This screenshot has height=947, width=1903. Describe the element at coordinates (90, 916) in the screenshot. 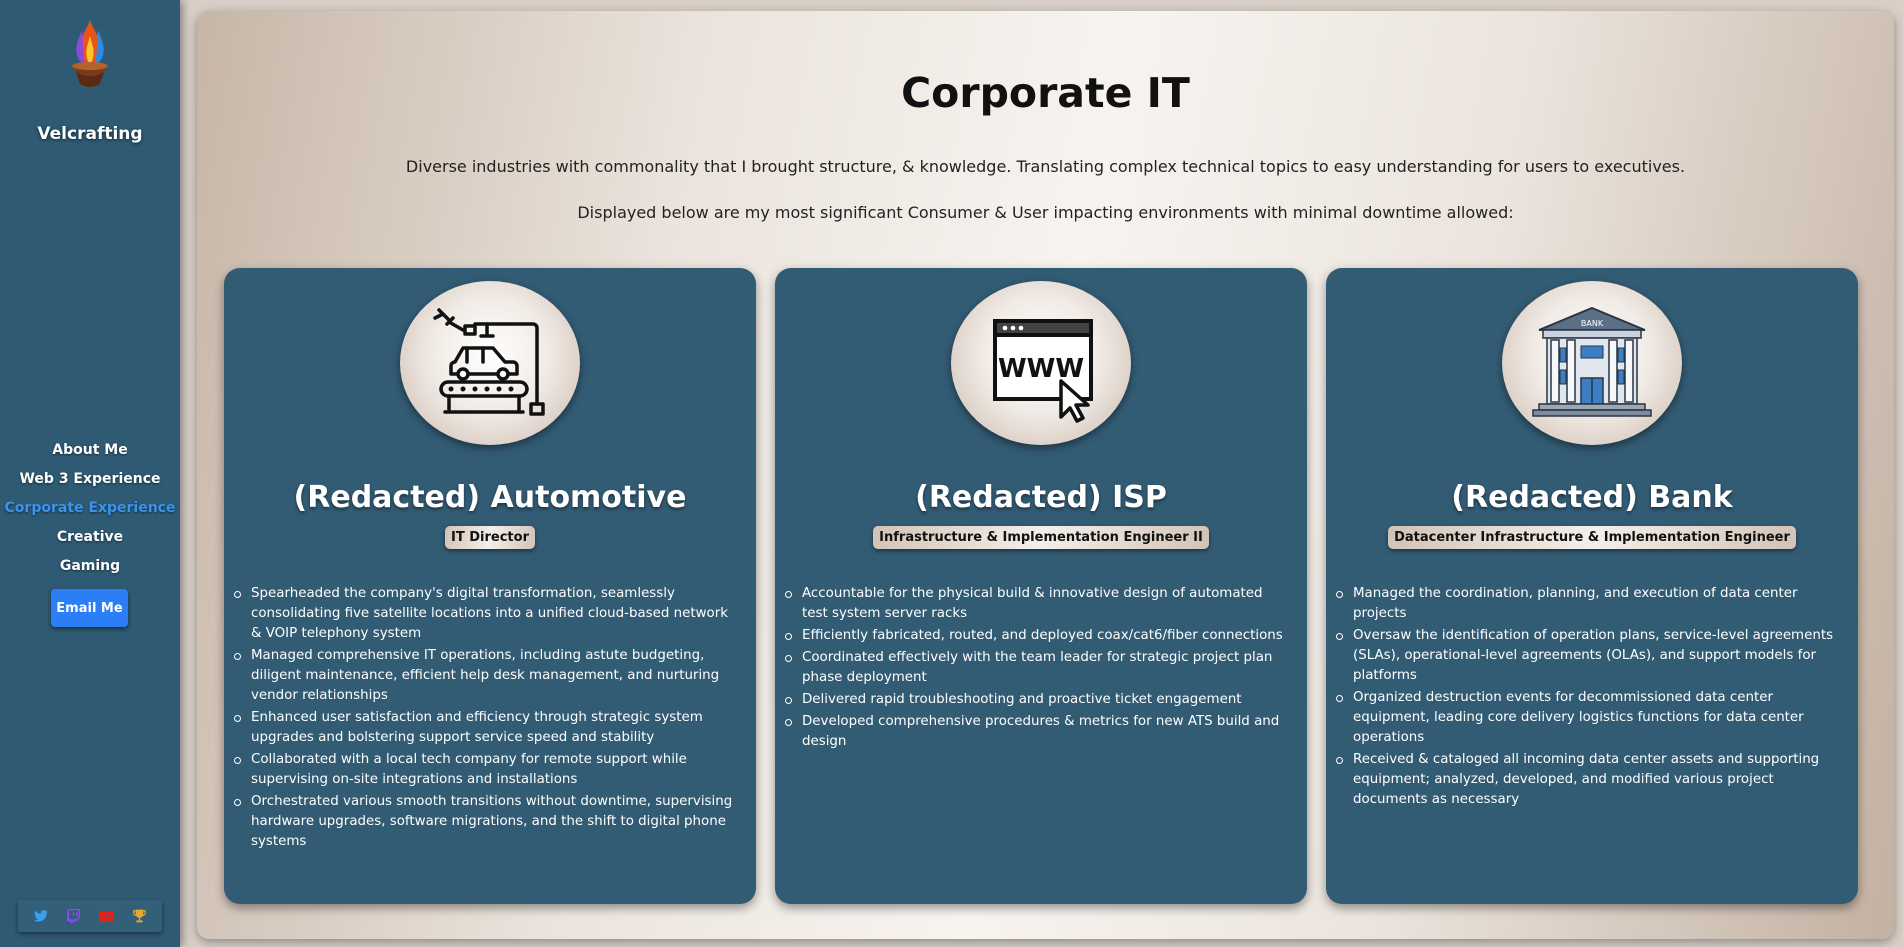

I see `social-links` at that location.